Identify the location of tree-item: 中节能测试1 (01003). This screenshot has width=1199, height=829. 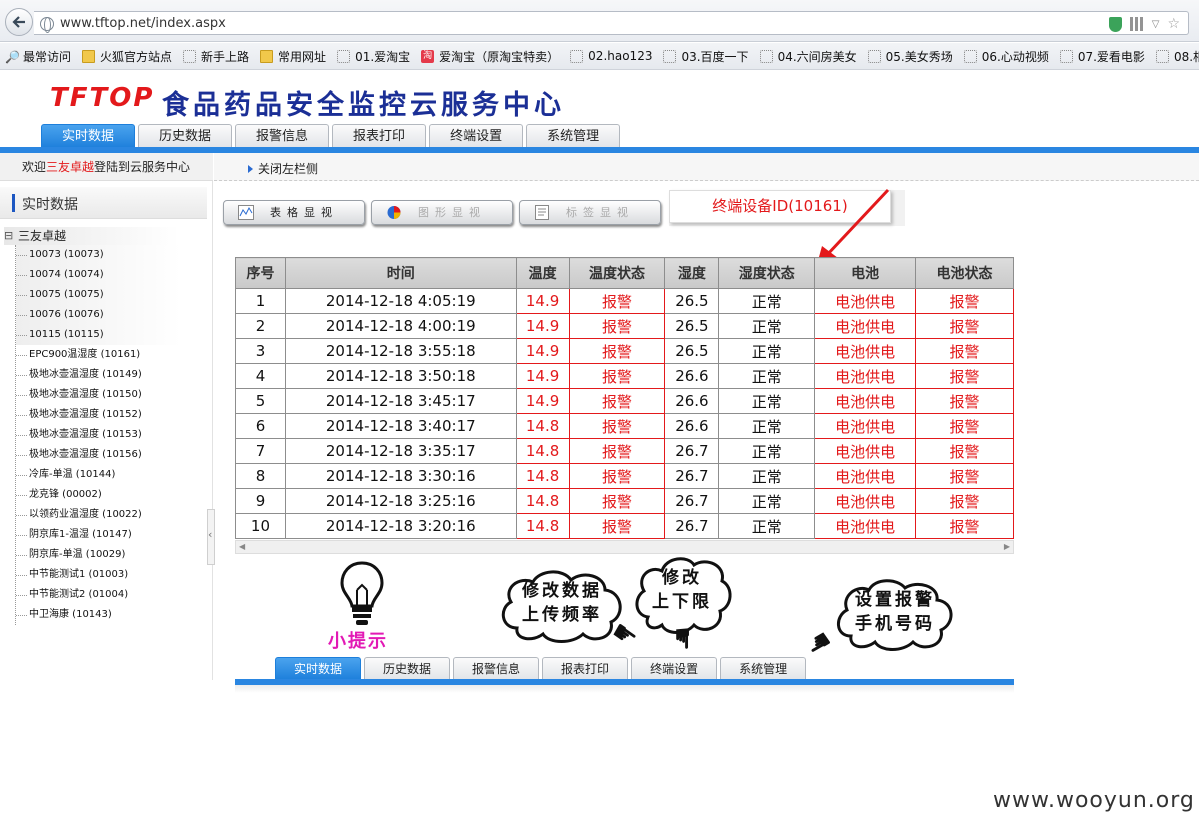
(112, 575).